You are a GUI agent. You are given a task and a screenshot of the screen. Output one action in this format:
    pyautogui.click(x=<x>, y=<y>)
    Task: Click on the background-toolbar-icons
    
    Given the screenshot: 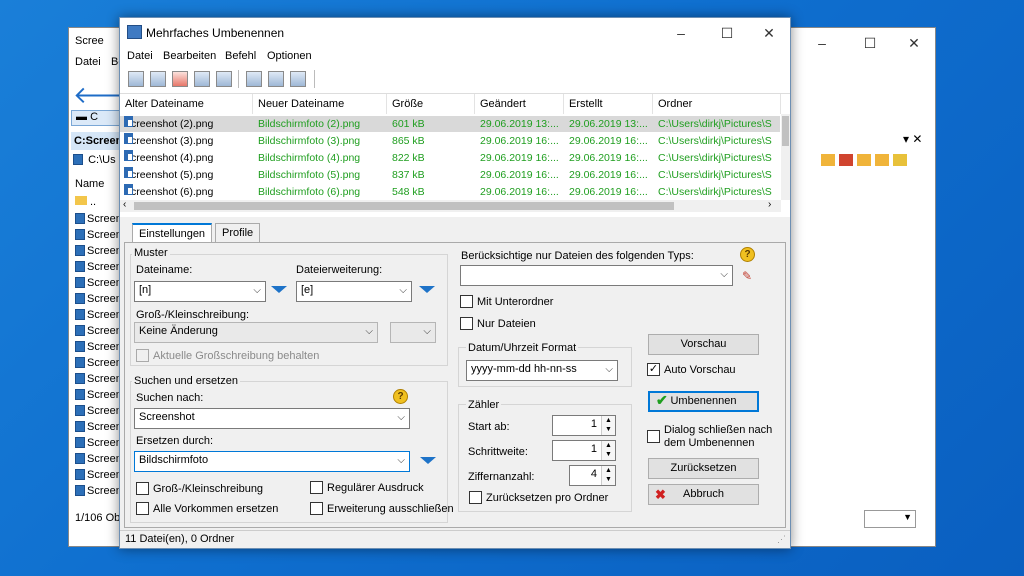 What is the action you would take?
    pyautogui.click(x=876, y=162)
    